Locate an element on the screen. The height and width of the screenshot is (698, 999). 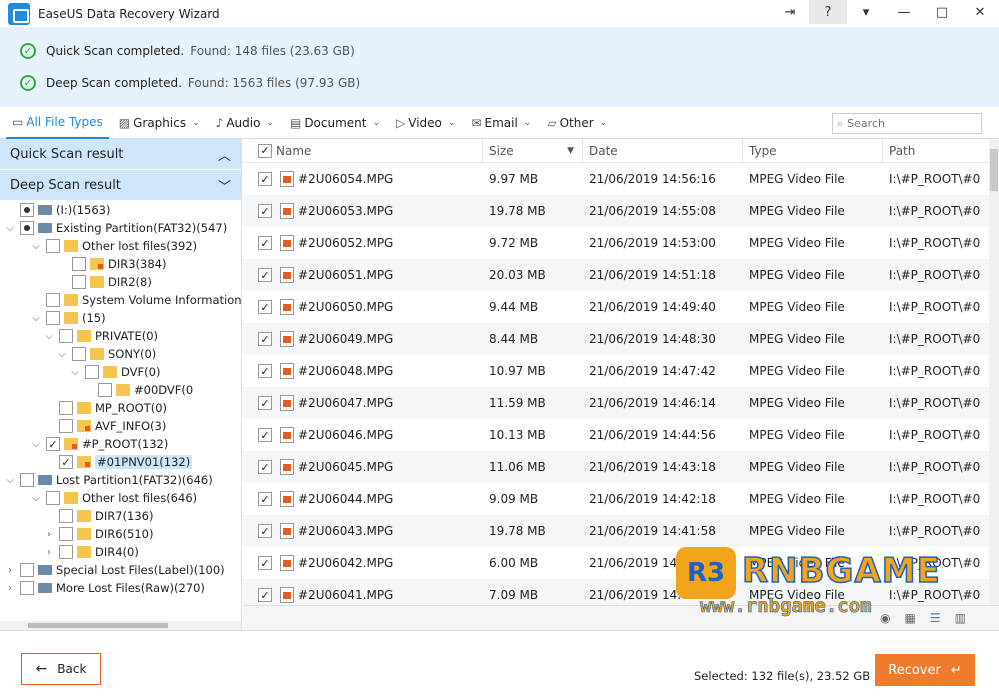
tree-node: ⌵ Other lost files(646) is located at coordinates (113, 498).